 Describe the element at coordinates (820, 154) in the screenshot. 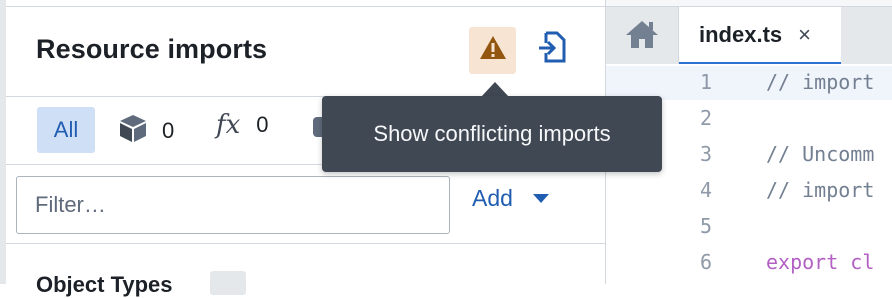

I see `line-text: // Uncomm` at that location.